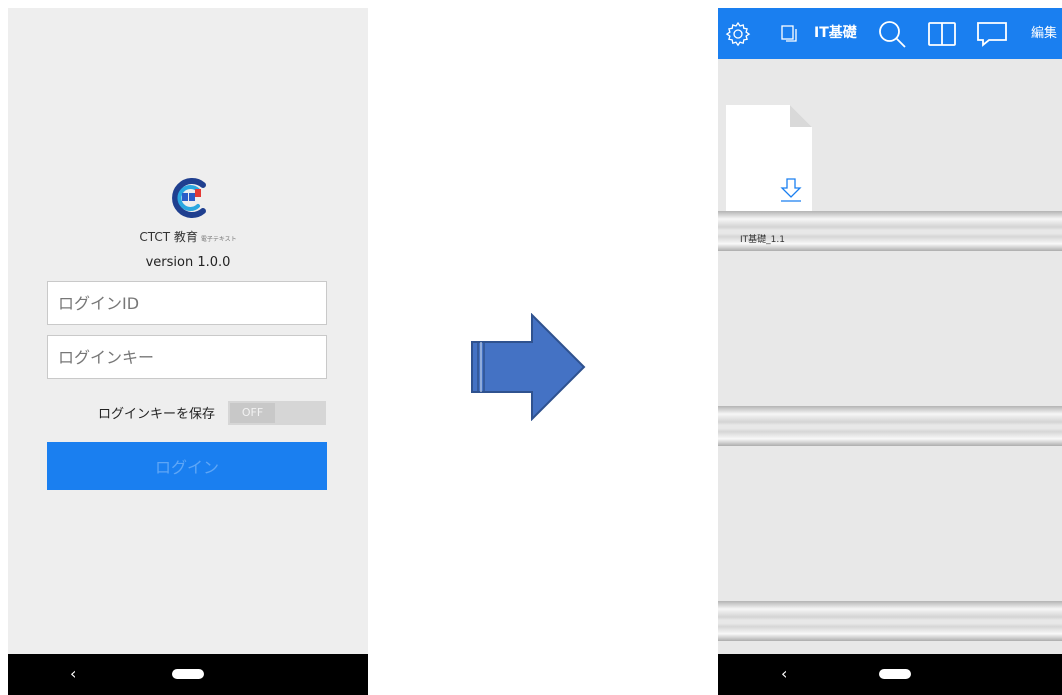  I want to click on login-button: ログイン, so click(187, 466).